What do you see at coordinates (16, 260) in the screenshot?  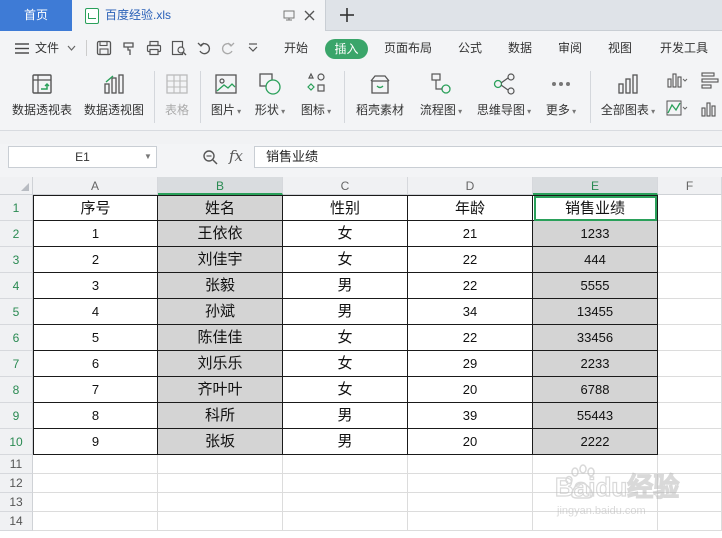 I see `row-header-3: 3` at bounding box center [16, 260].